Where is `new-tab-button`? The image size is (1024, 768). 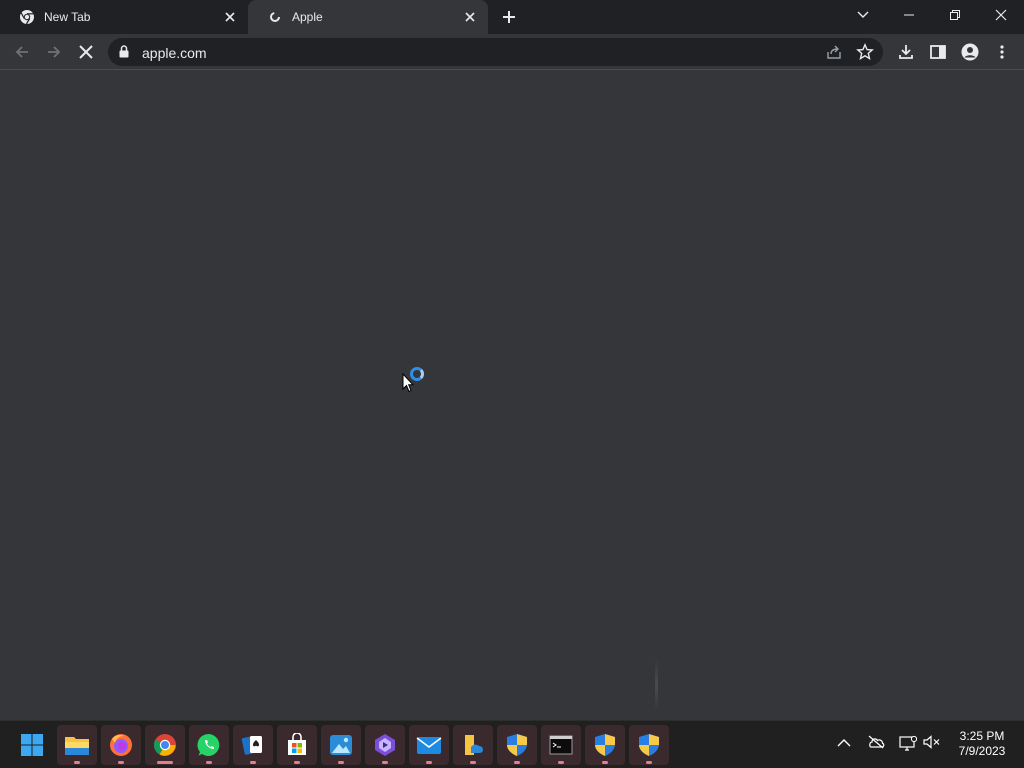 new-tab-button is located at coordinates (509, 17).